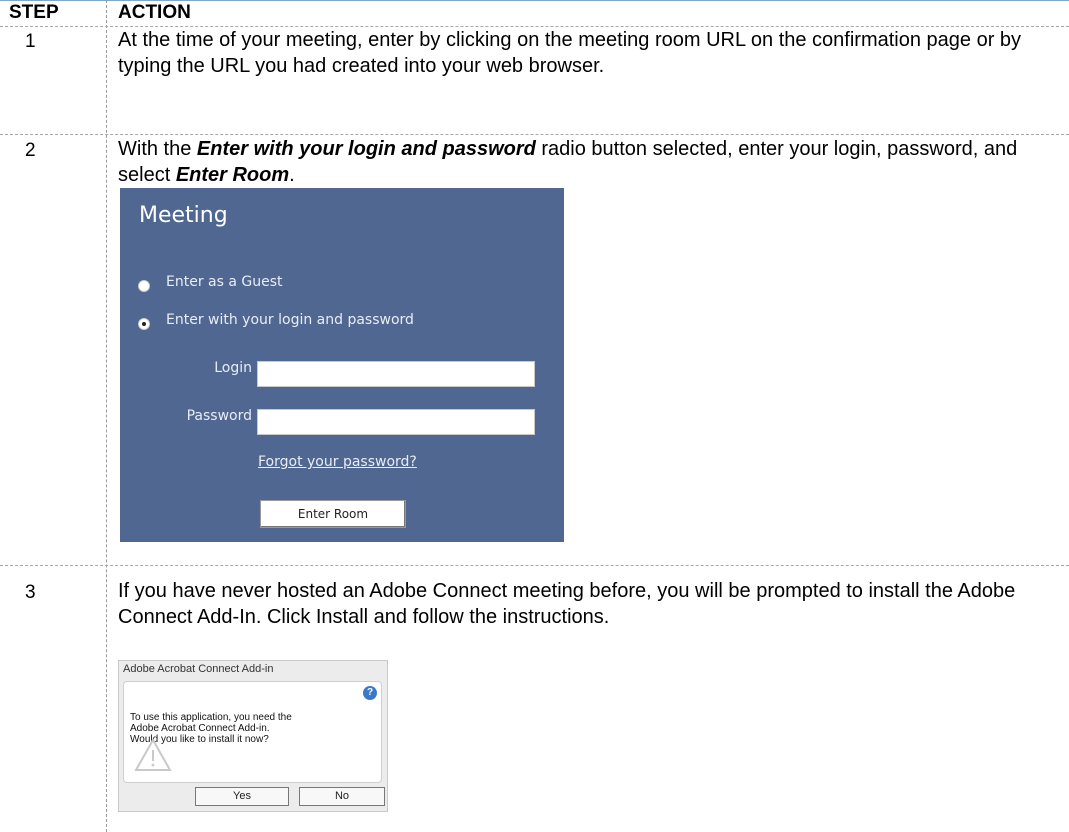  What do you see at coordinates (144, 324) in the screenshot?
I see `login-radio` at bounding box center [144, 324].